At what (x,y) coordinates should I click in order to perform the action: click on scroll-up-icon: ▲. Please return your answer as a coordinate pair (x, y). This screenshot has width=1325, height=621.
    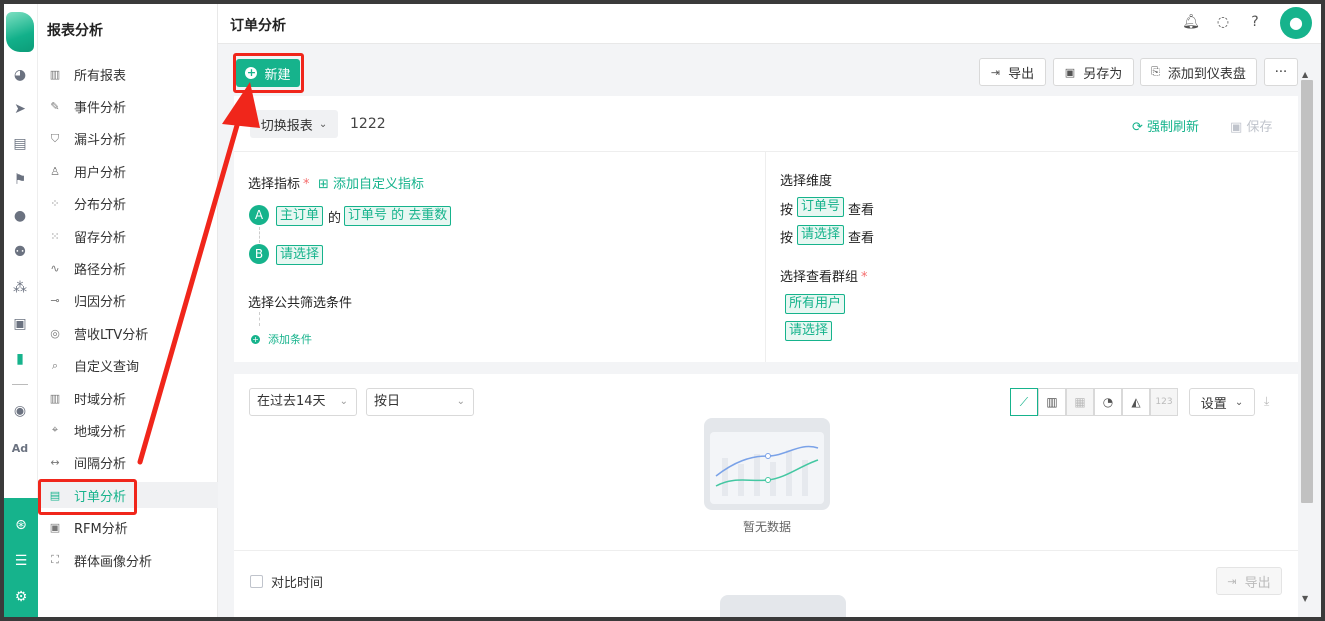
    Looking at the image, I should click on (1305, 74).